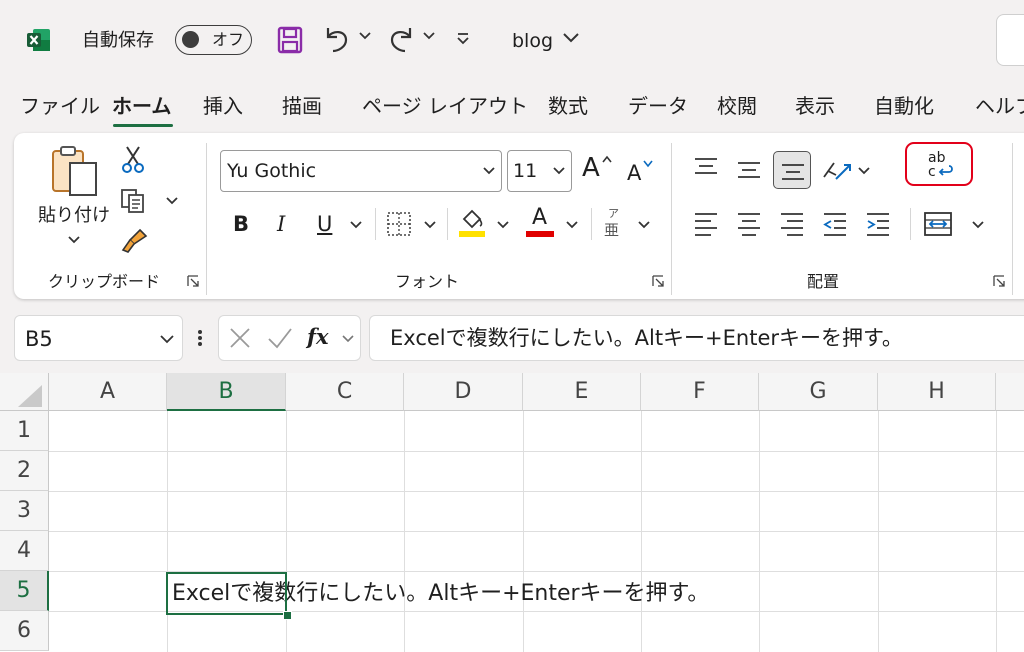 The width and height of the screenshot is (1024, 652). I want to click on font-dialog-launcher-icon, so click(658, 281).